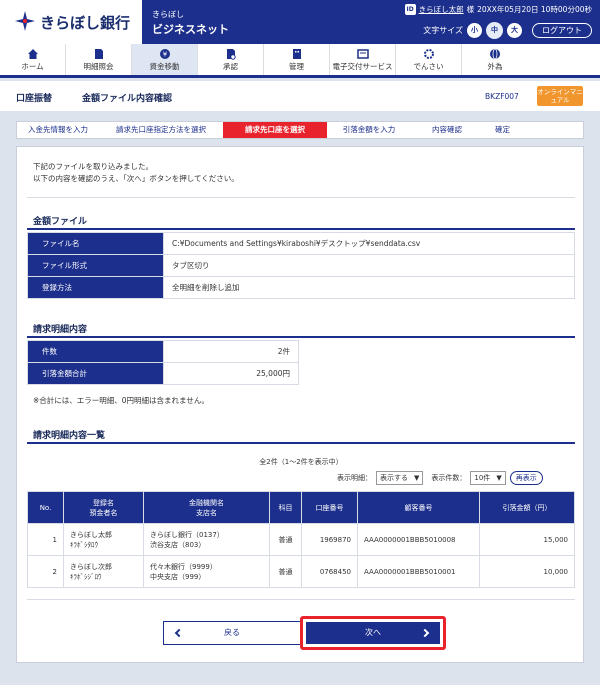  Describe the element at coordinates (449, 478) in the screenshot. I see `per-page-label: 表示件数：` at that location.